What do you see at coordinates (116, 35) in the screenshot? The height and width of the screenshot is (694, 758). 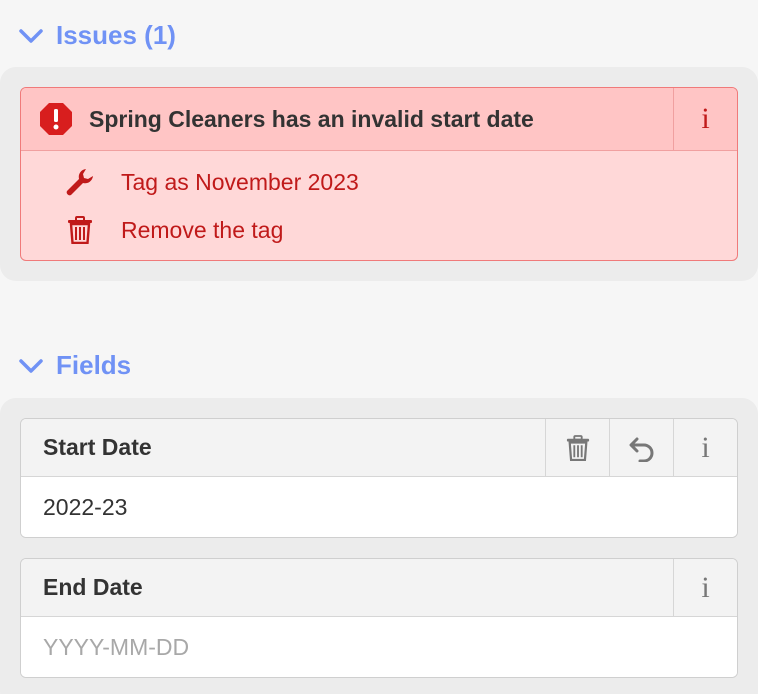 I see `issues-section-title: Issues (1)` at bounding box center [116, 35].